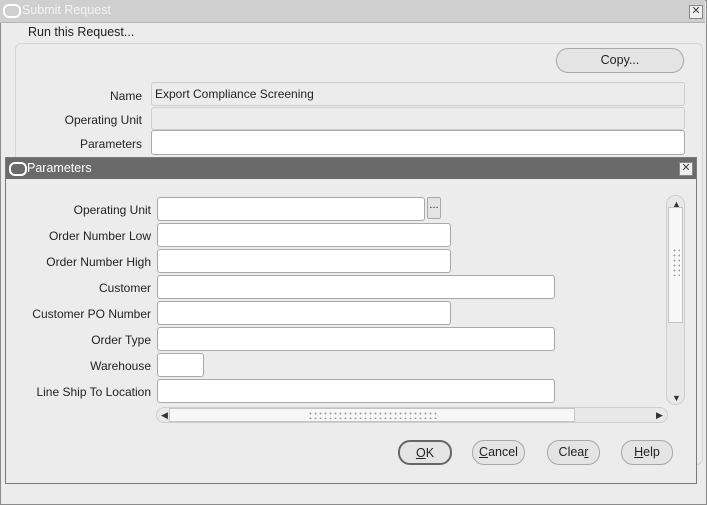 This screenshot has width=707, height=505. What do you see at coordinates (304, 261) in the screenshot?
I see `param-field-order-number-high` at bounding box center [304, 261].